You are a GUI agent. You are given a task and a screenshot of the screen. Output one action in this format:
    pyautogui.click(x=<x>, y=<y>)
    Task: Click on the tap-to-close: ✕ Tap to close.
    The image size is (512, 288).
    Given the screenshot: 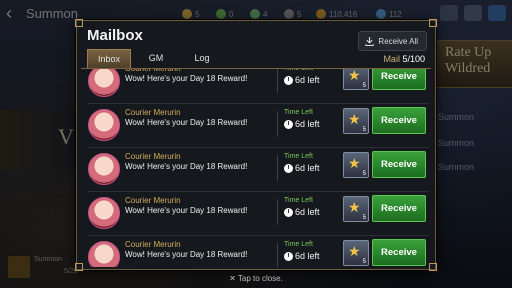 What is the action you would take?
    pyautogui.click(x=256, y=278)
    